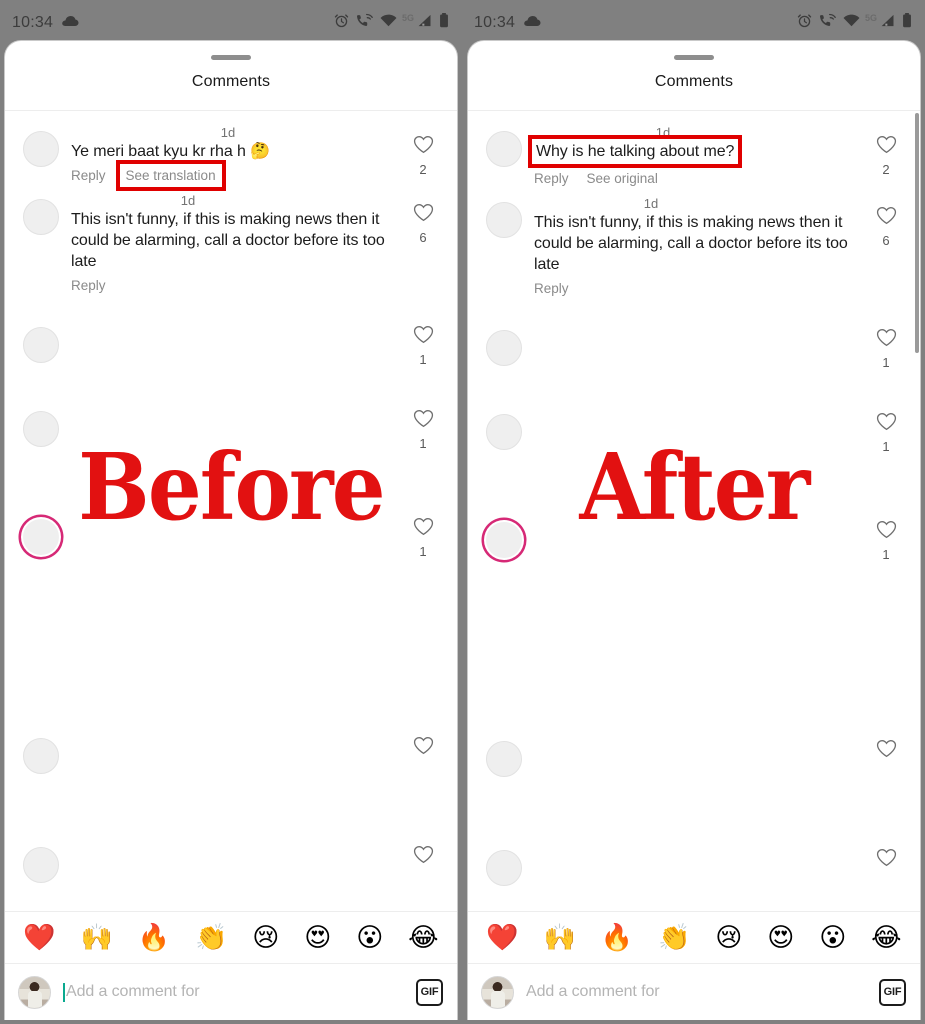 This screenshot has height=1024, width=925. What do you see at coordinates (45, 23) in the screenshot?
I see `status-bar-left: 10:34` at bounding box center [45, 23].